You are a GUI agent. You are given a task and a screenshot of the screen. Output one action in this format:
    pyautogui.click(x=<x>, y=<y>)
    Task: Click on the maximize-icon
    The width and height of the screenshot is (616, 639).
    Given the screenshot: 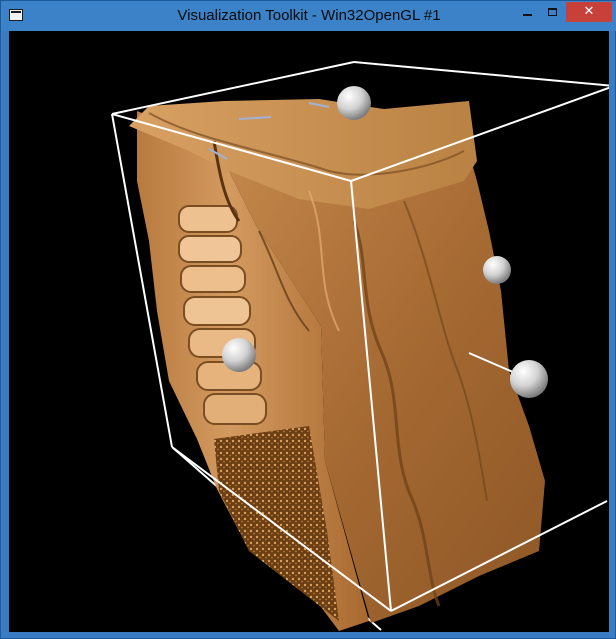 What is the action you would take?
    pyautogui.click(x=552, y=12)
    